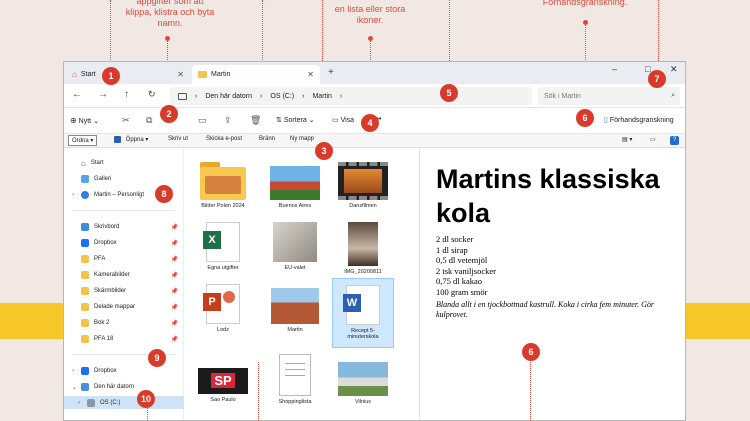  Describe the element at coordinates (77, 94) in the screenshot. I see `back-arrow-icon: ←` at that location.